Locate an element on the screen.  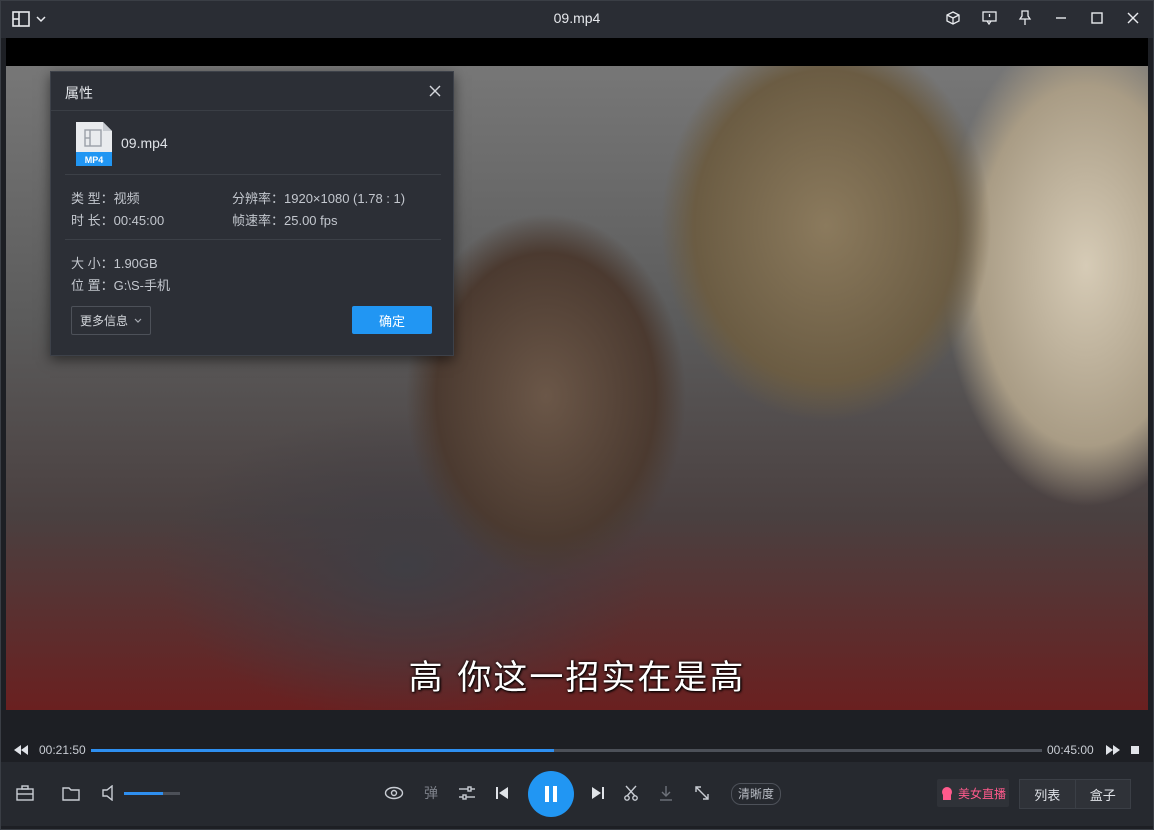
file-resolution: 分辨率：1920×1080 (1.78 : 1) is located at coordinates (319, 198).